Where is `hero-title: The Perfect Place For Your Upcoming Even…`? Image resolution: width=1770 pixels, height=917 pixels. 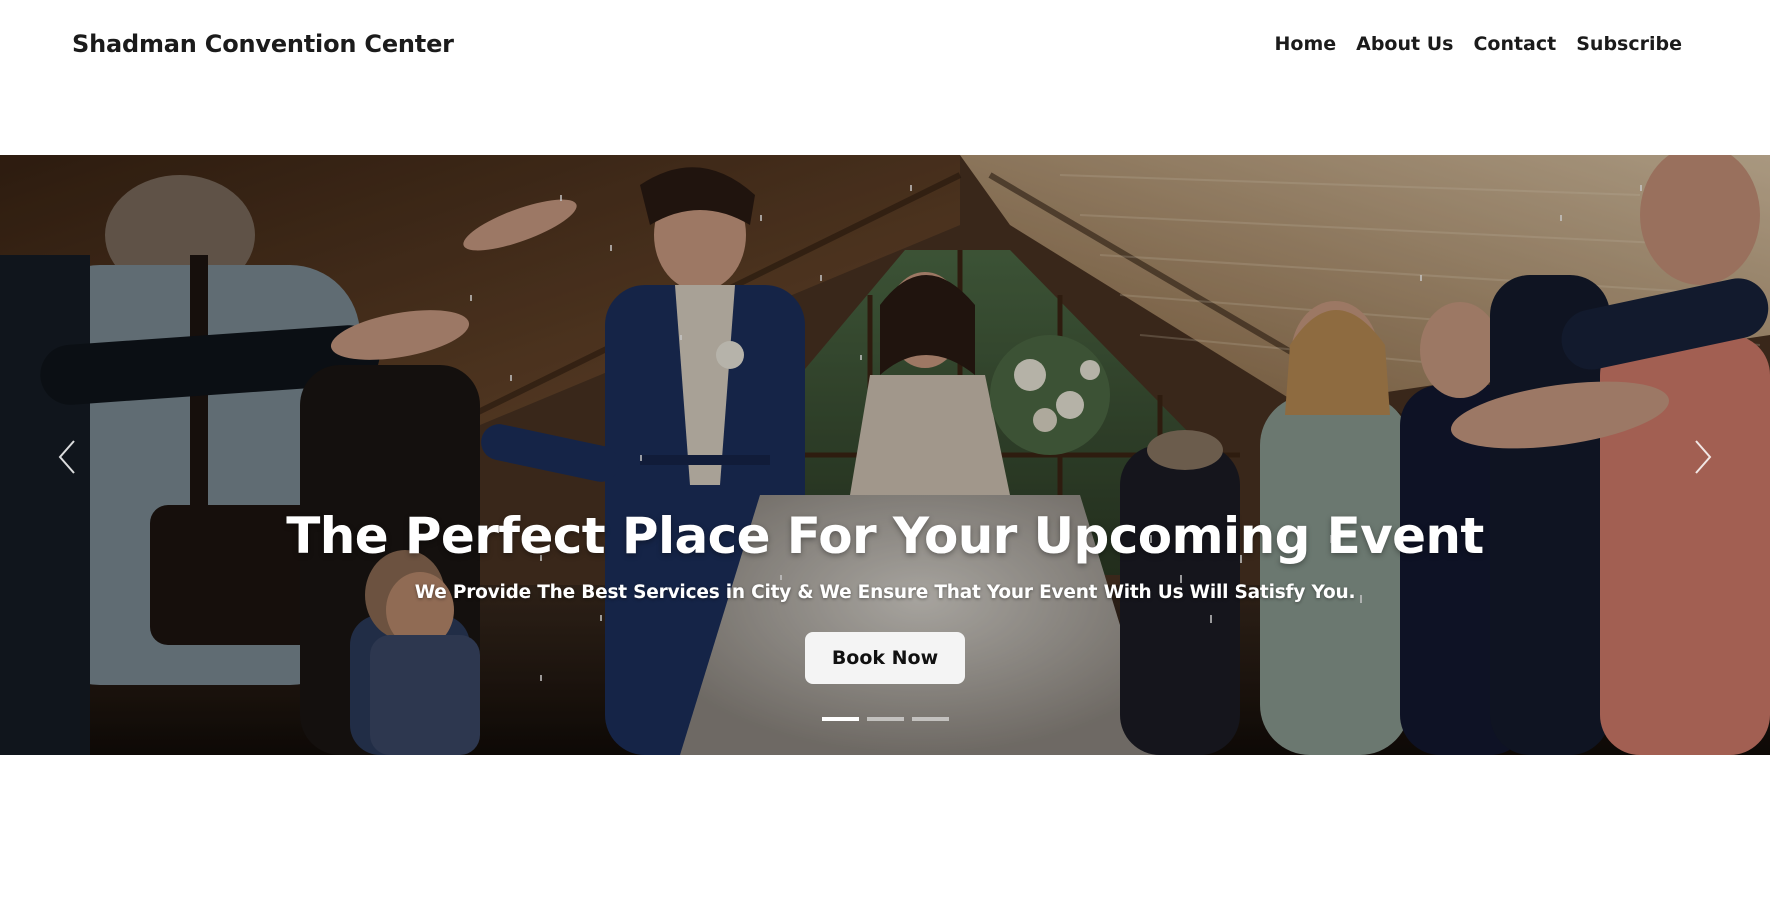 hero-title: The Perfect Place For Your Upcoming Even… is located at coordinates (885, 536).